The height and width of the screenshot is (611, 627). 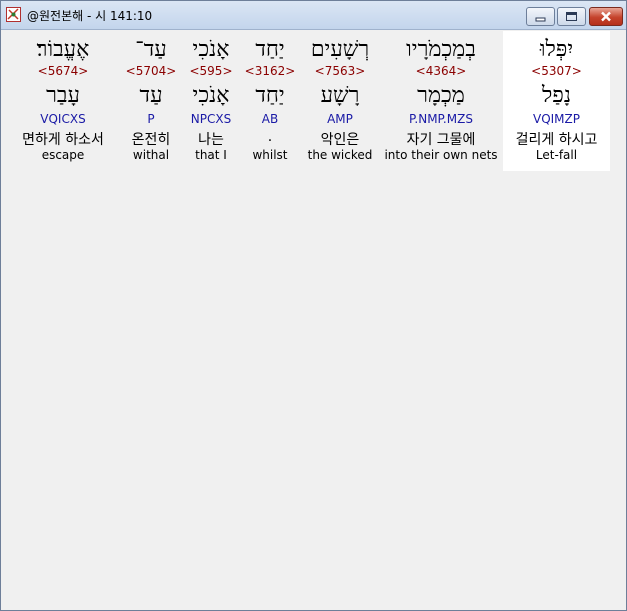 What do you see at coordinates (211, 49) in the screenshot?
I see `hebrew-word: אָנֹכִי` at bounding box center [211, 49].